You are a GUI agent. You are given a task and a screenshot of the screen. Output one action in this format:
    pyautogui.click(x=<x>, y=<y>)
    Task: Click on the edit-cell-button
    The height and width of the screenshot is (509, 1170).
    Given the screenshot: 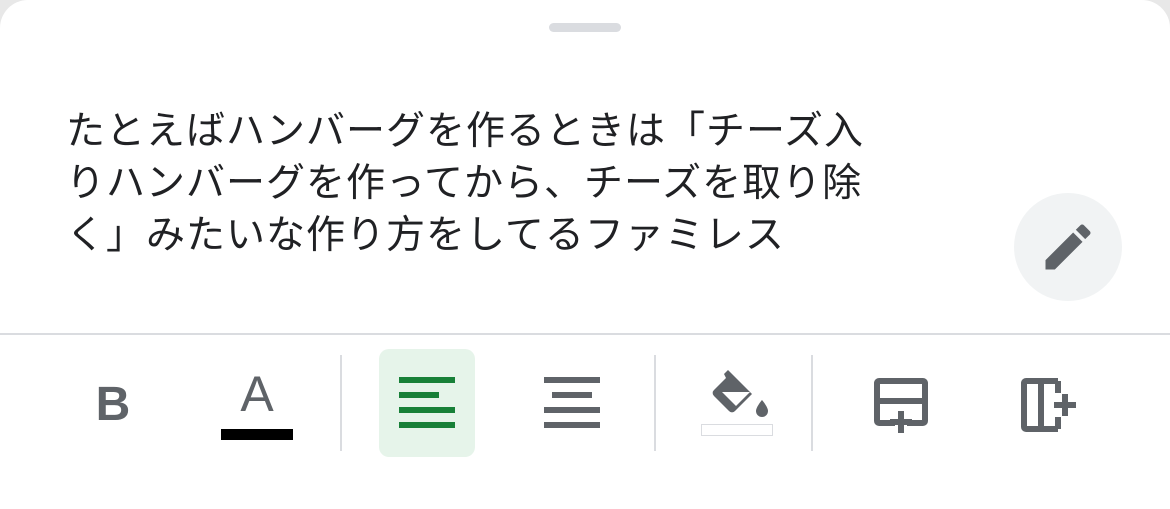 What is the action you would take?
    pyautogui.click(x=1068, y=247)
    